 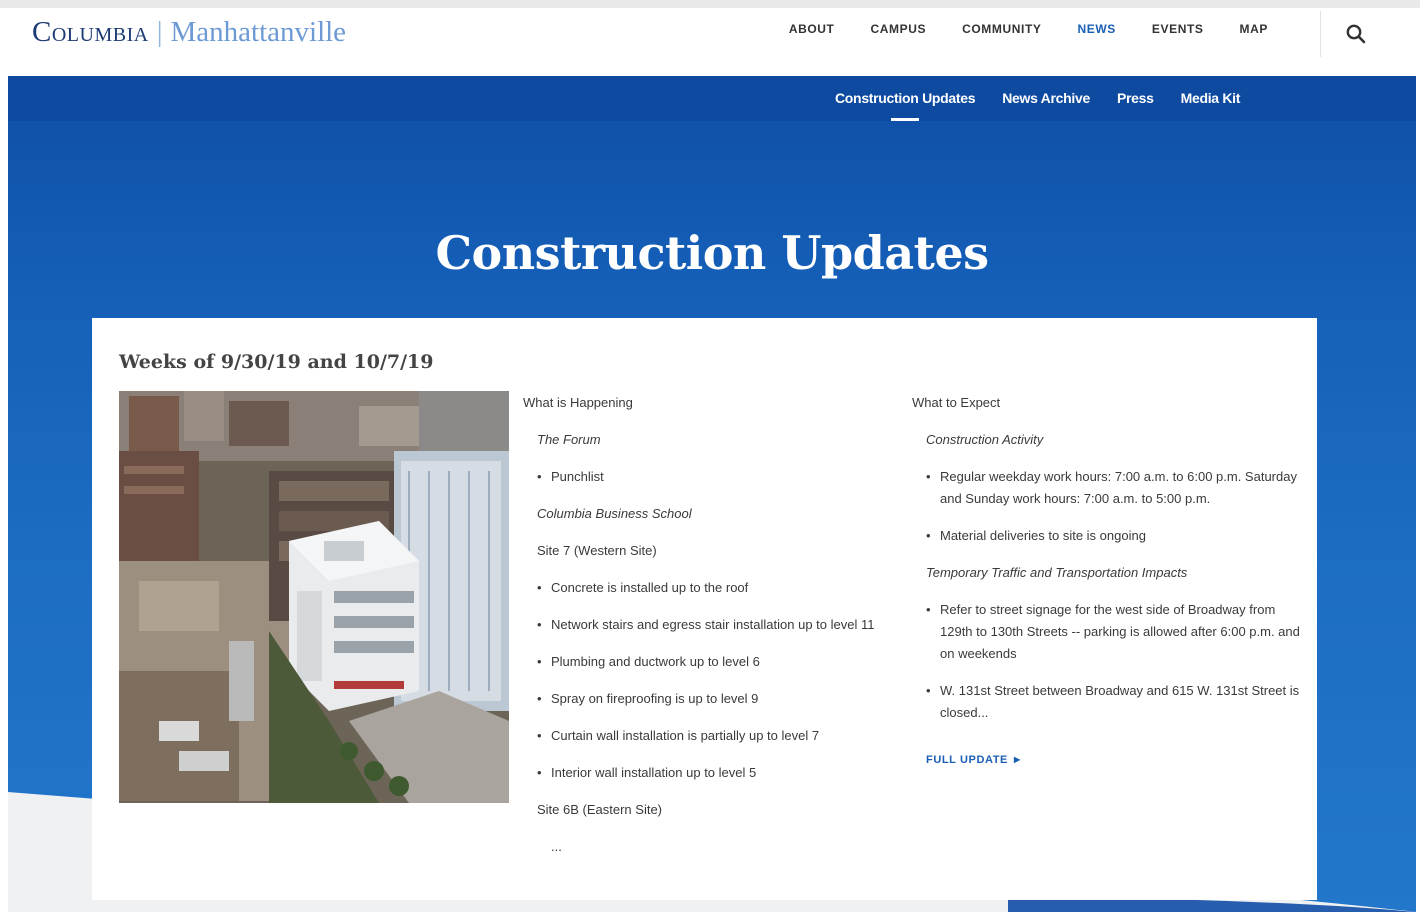 What do you see at coordinates (90, 32) in the screenshot?
I see `logo-columbia-text: Columbia` at bounding box center [90, 32].